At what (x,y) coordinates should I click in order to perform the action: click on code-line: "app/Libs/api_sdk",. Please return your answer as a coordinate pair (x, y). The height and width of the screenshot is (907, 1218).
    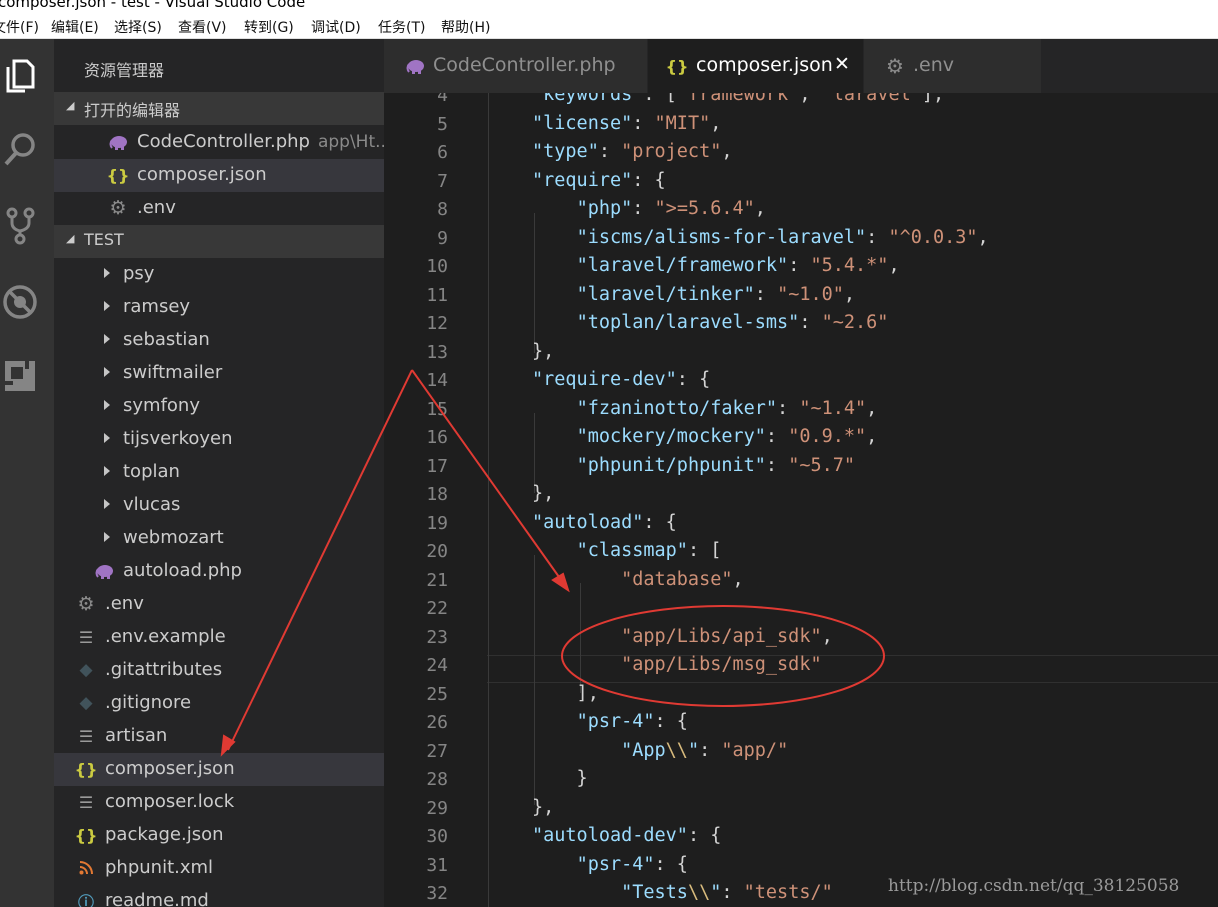
    Looking at the image, I should click on (682, 636).